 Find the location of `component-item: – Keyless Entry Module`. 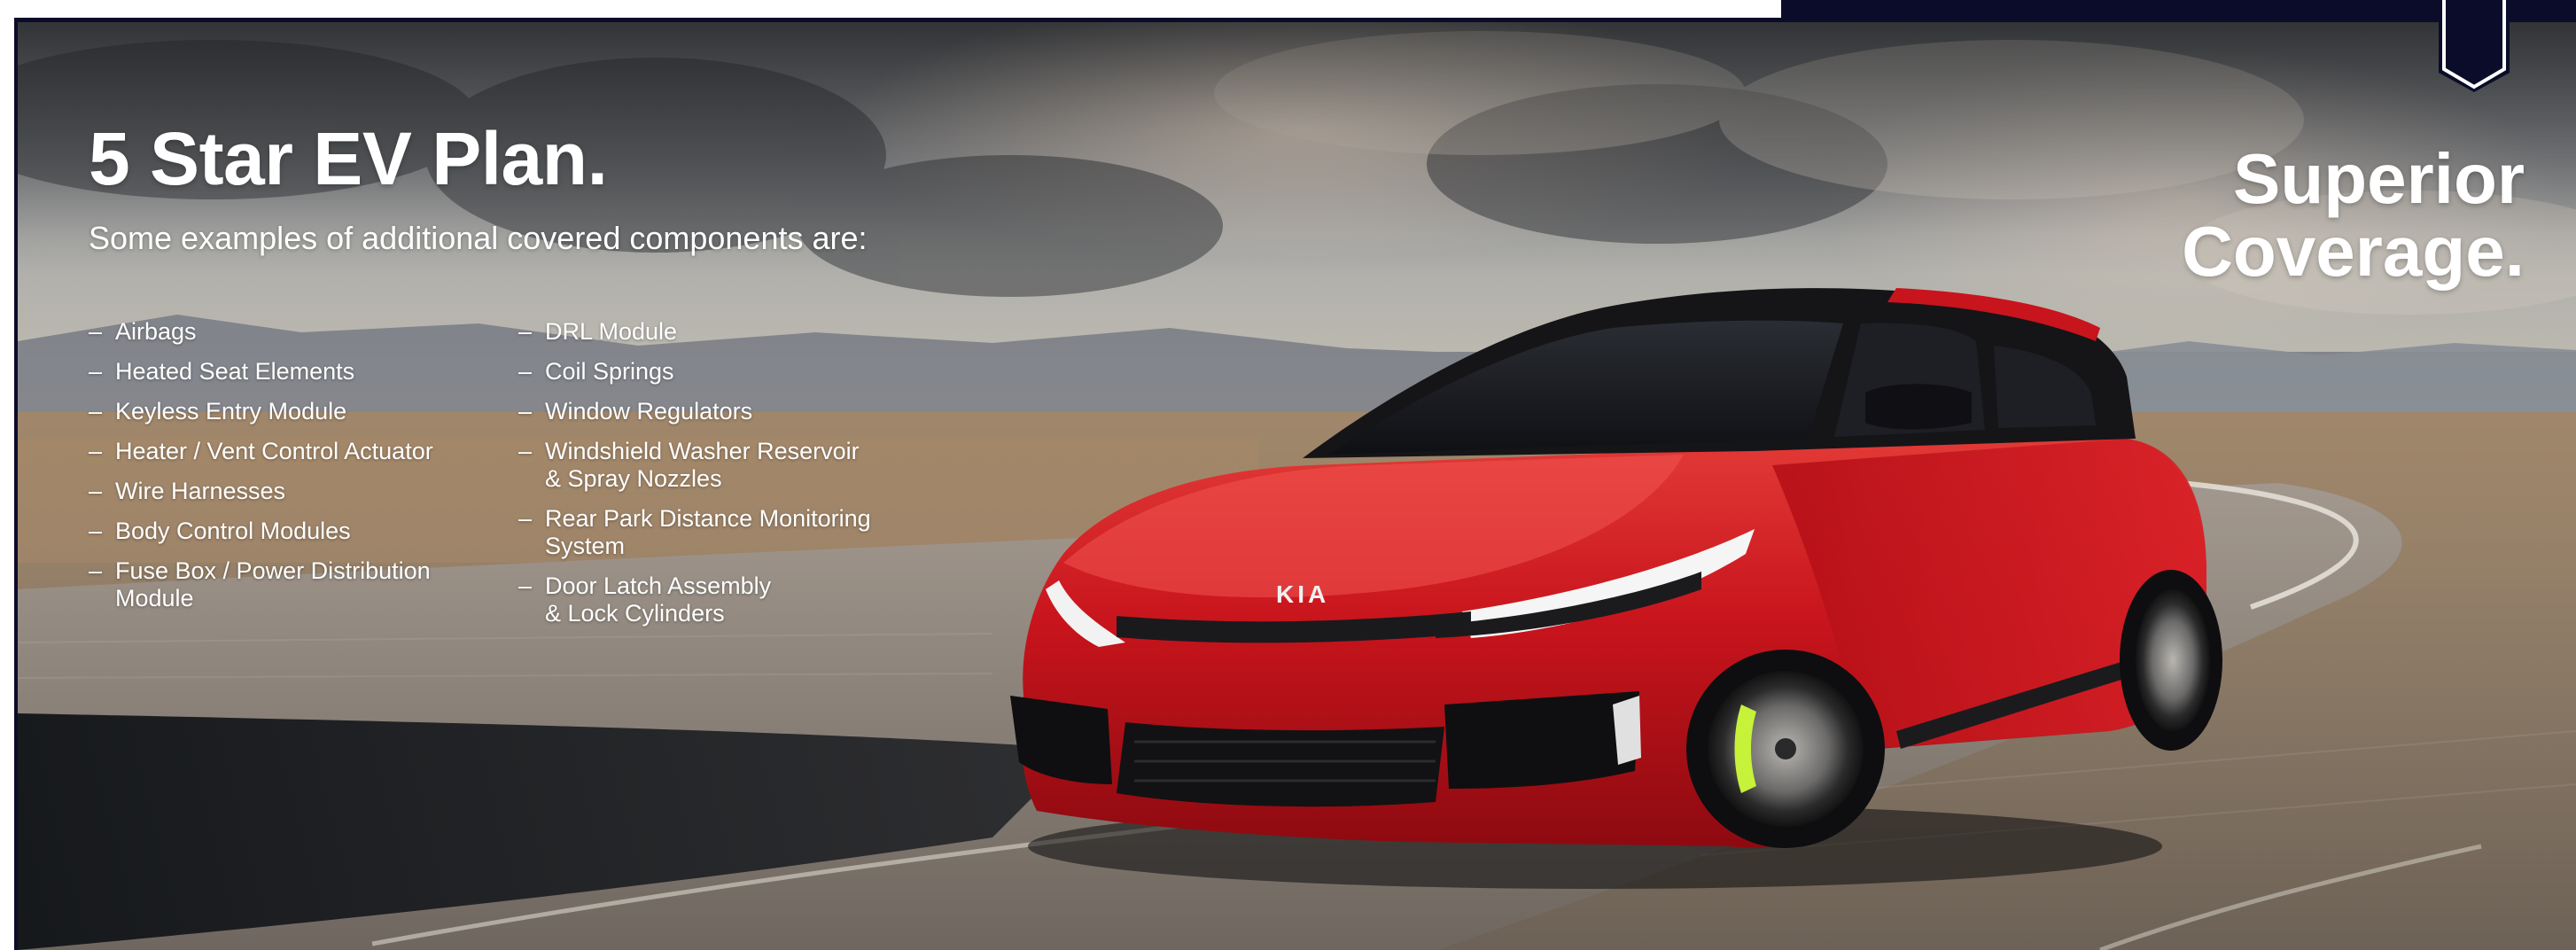

component-item: – Keyless Entry Module is located at coordinates (288, 411).